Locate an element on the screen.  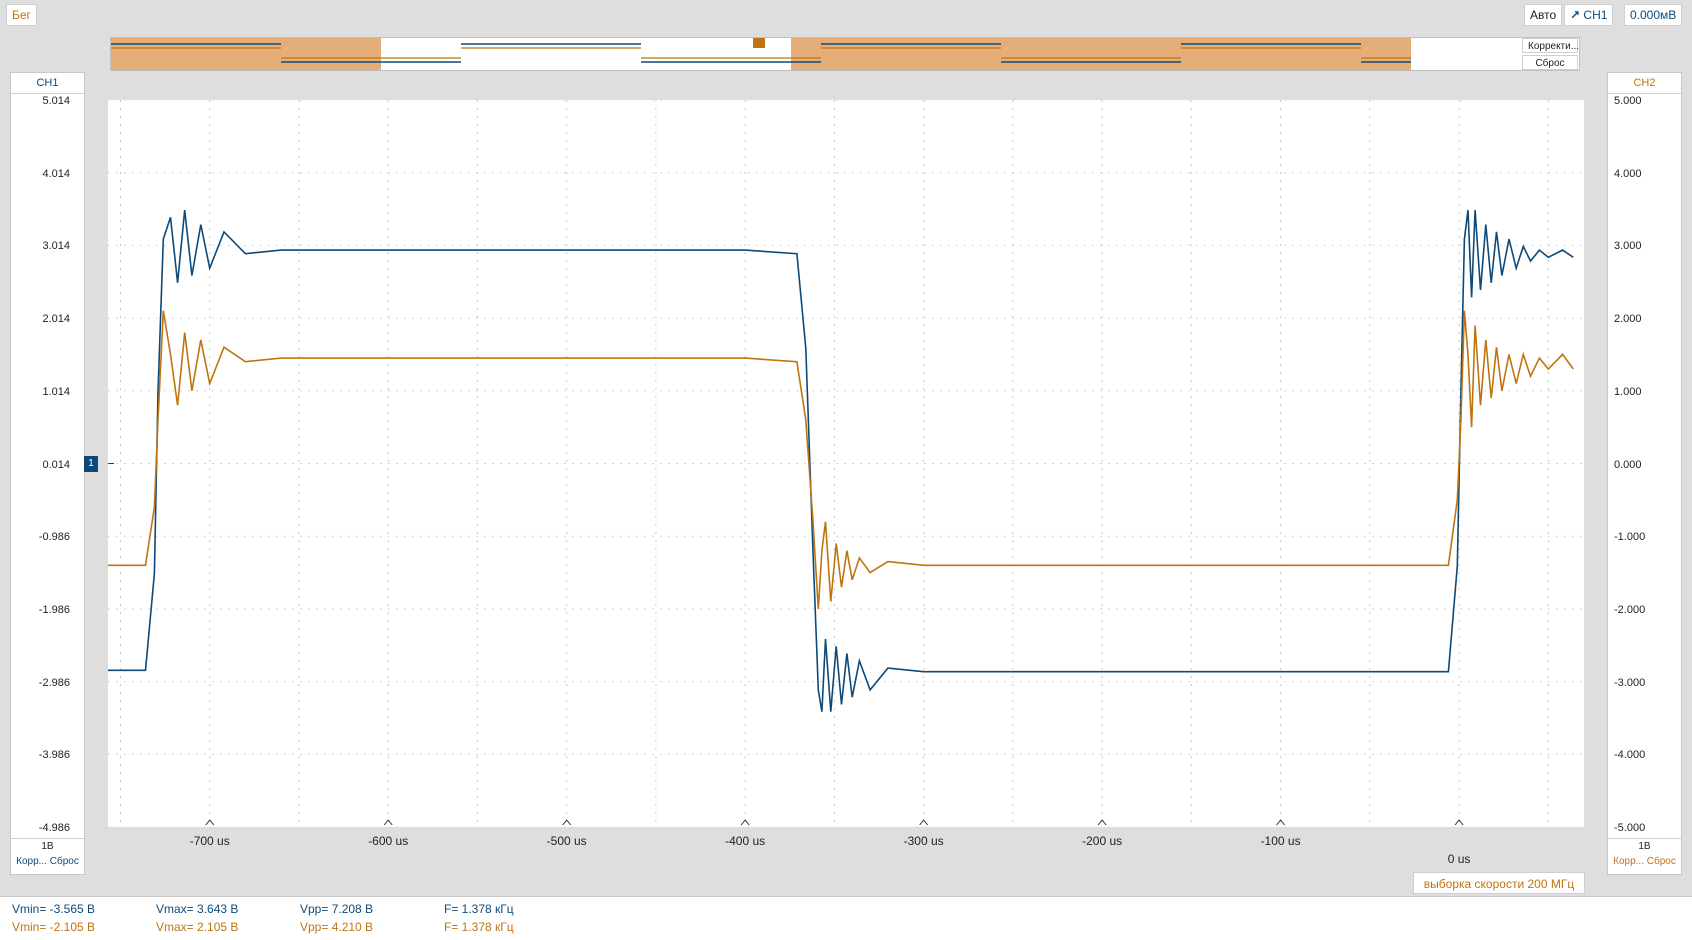
axis-tick-label: -5.000 is located at coordinates (1630, 828).